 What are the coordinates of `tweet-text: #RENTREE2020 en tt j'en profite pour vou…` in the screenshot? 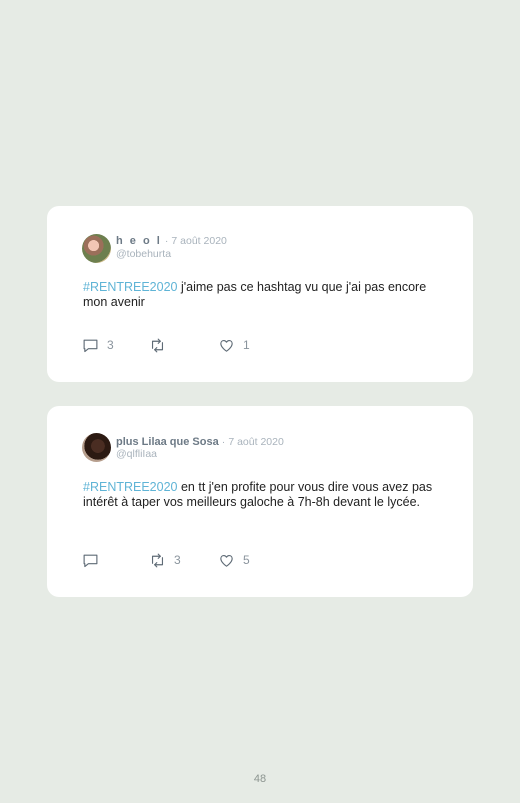 It's located at (263, 495).